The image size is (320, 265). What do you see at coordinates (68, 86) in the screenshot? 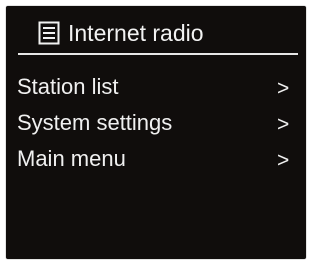
I see `menu-item-label: Station list` at bounding box center [68, 86].